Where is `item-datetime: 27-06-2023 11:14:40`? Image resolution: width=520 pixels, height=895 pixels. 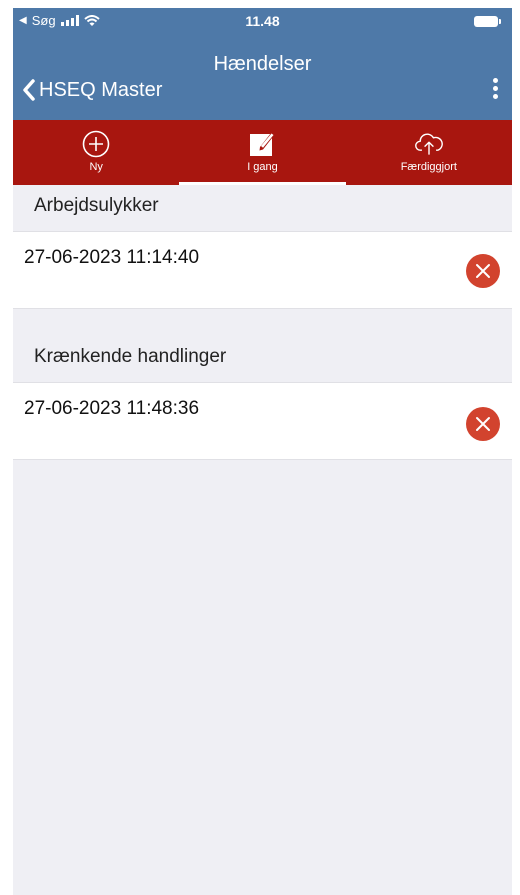
item-datetime: 27-06-2023 11:14:40 is located at coordinates (112, 257).